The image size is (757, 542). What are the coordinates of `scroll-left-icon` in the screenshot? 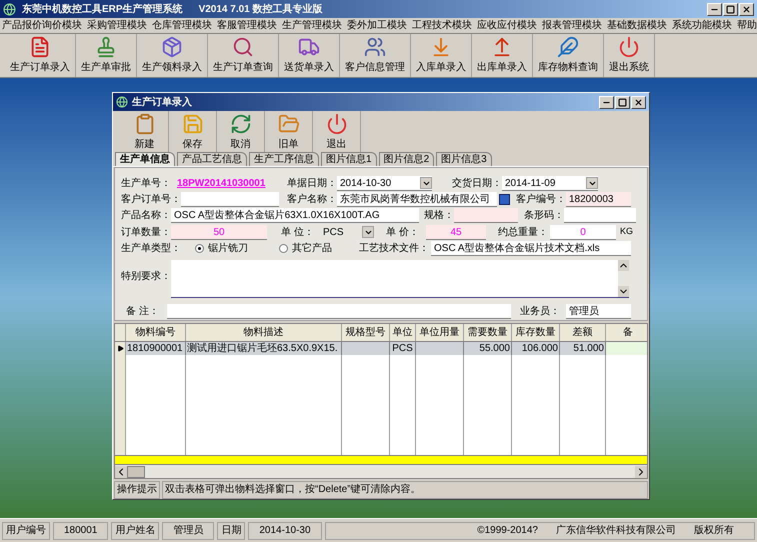 It's located at (121, 472).